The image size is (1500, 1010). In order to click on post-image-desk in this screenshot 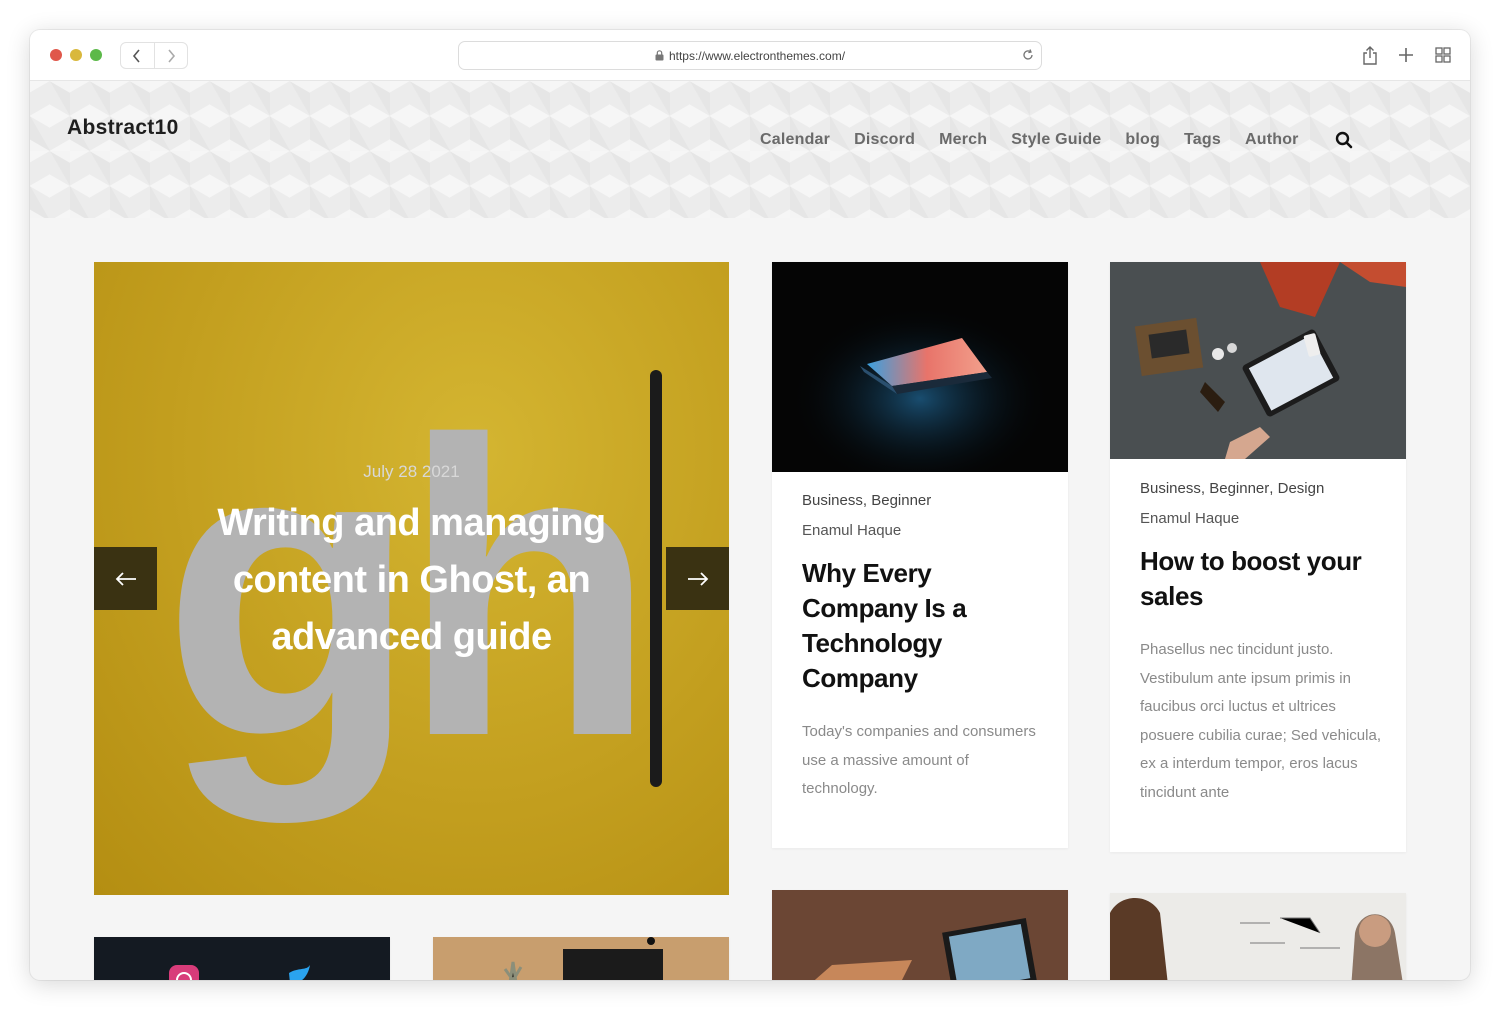, I will do `click(1258, 360)`.